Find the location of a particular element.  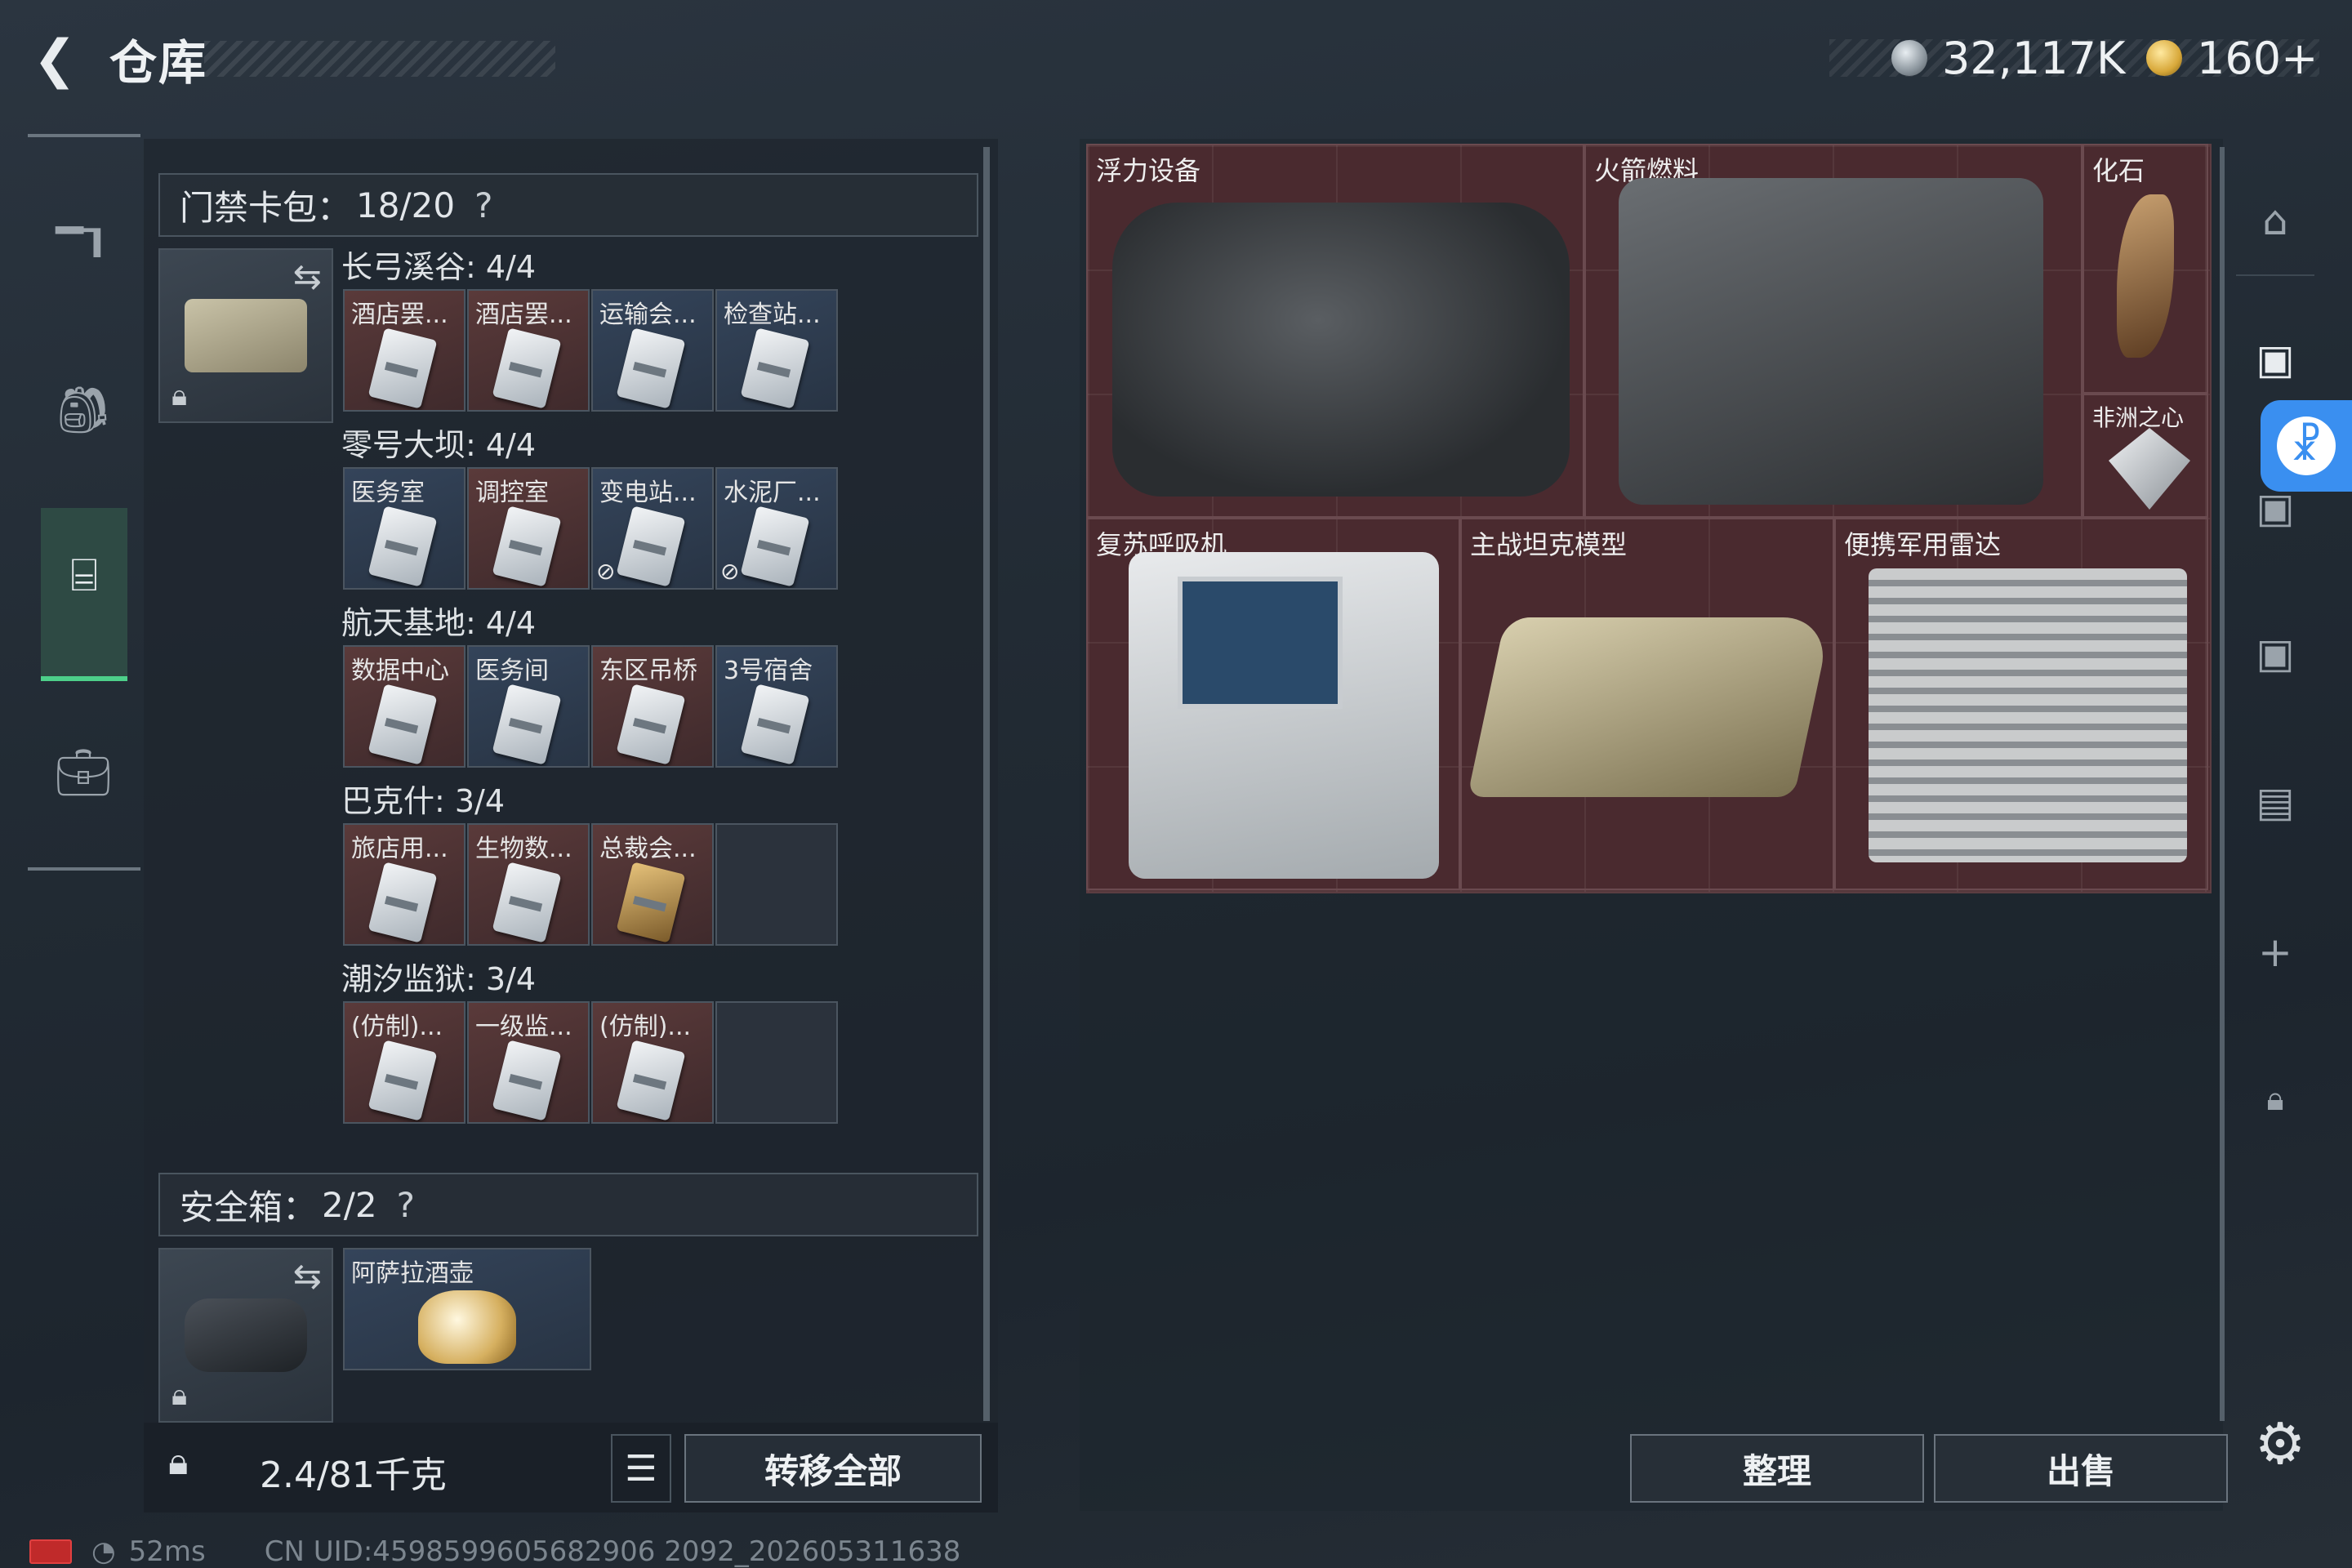

battery-icon is located at coordinates (50, 1551).